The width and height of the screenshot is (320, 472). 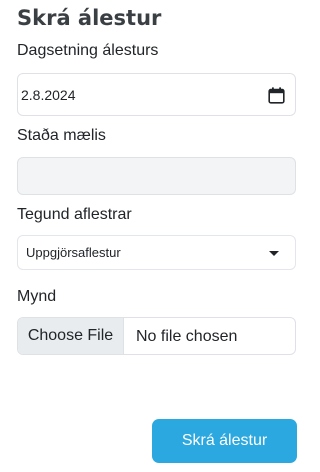 What do you see at coordinates (274, 253) in the screenshot?
I see `caret-down-icon` at bounding box center [274, 253].